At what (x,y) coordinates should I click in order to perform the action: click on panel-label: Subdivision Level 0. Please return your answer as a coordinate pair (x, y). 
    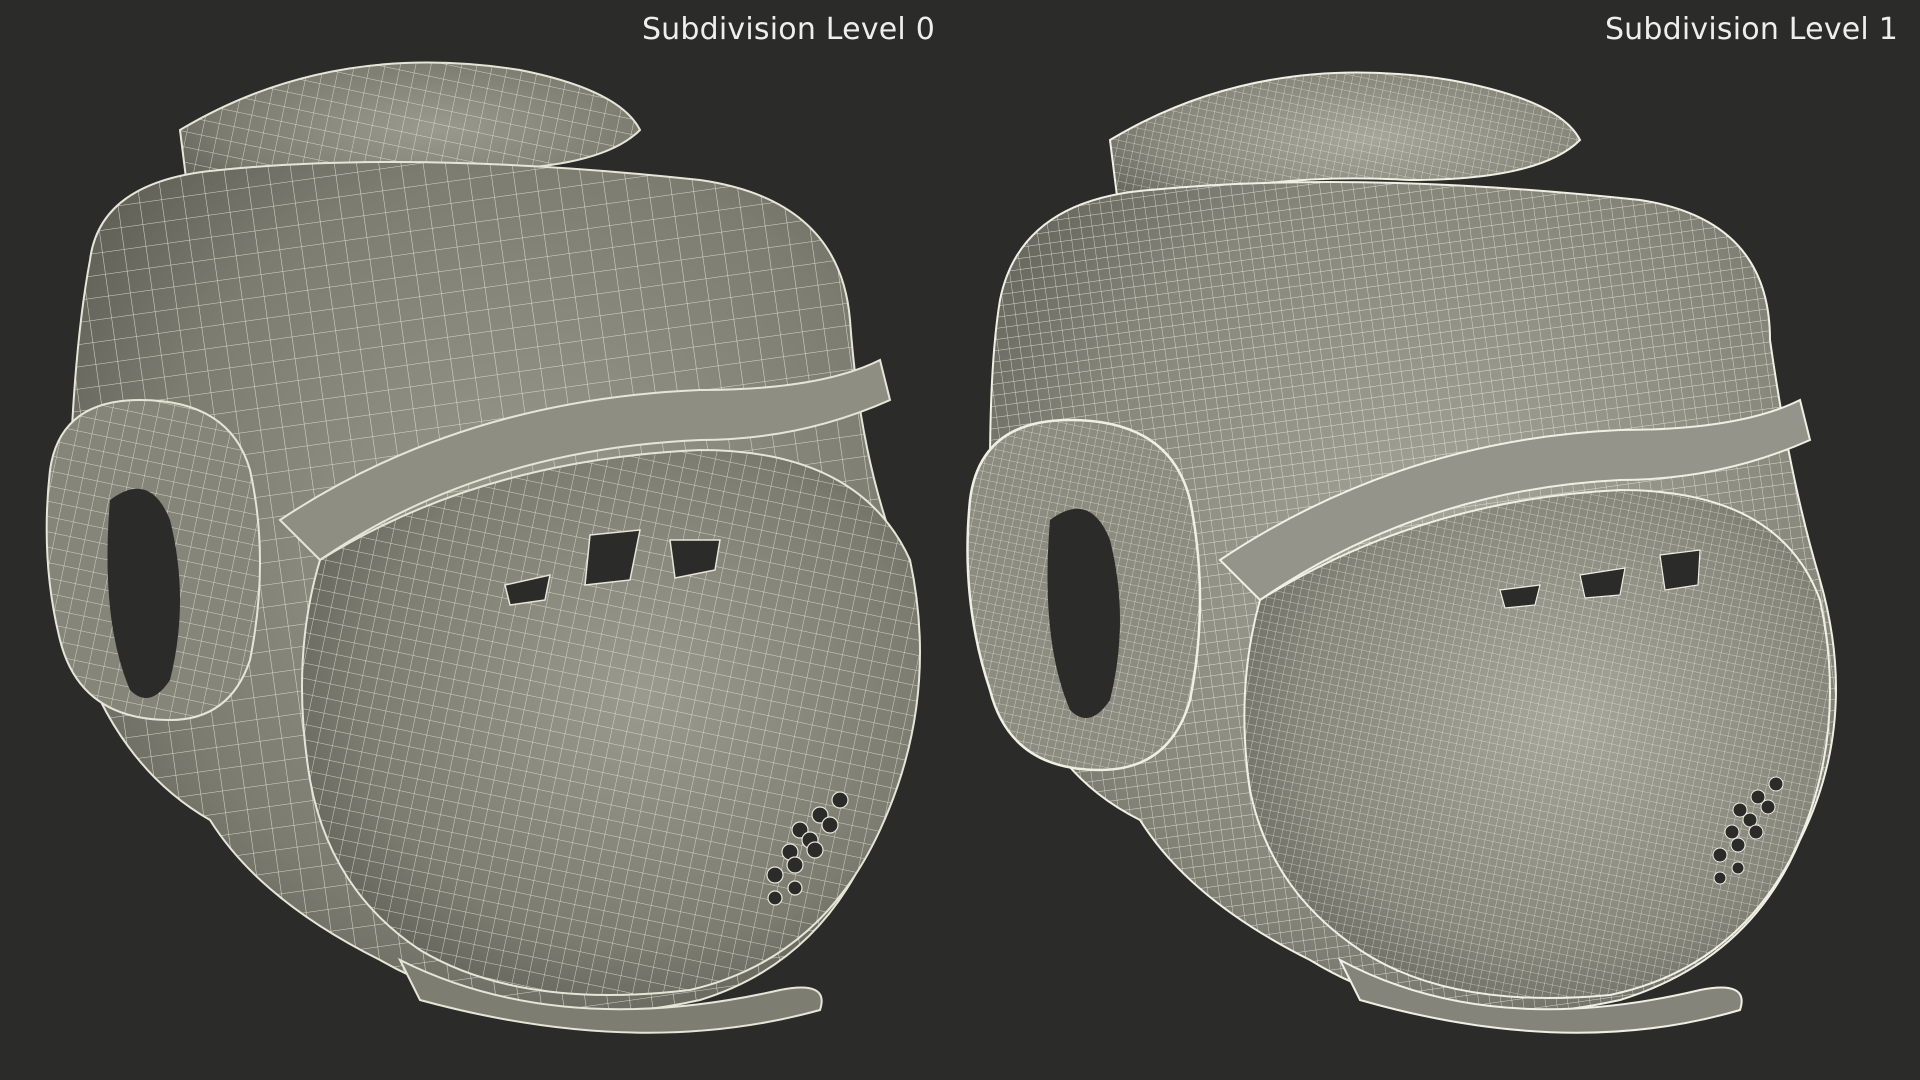
    Looking at the image, I should click on (788, 29).